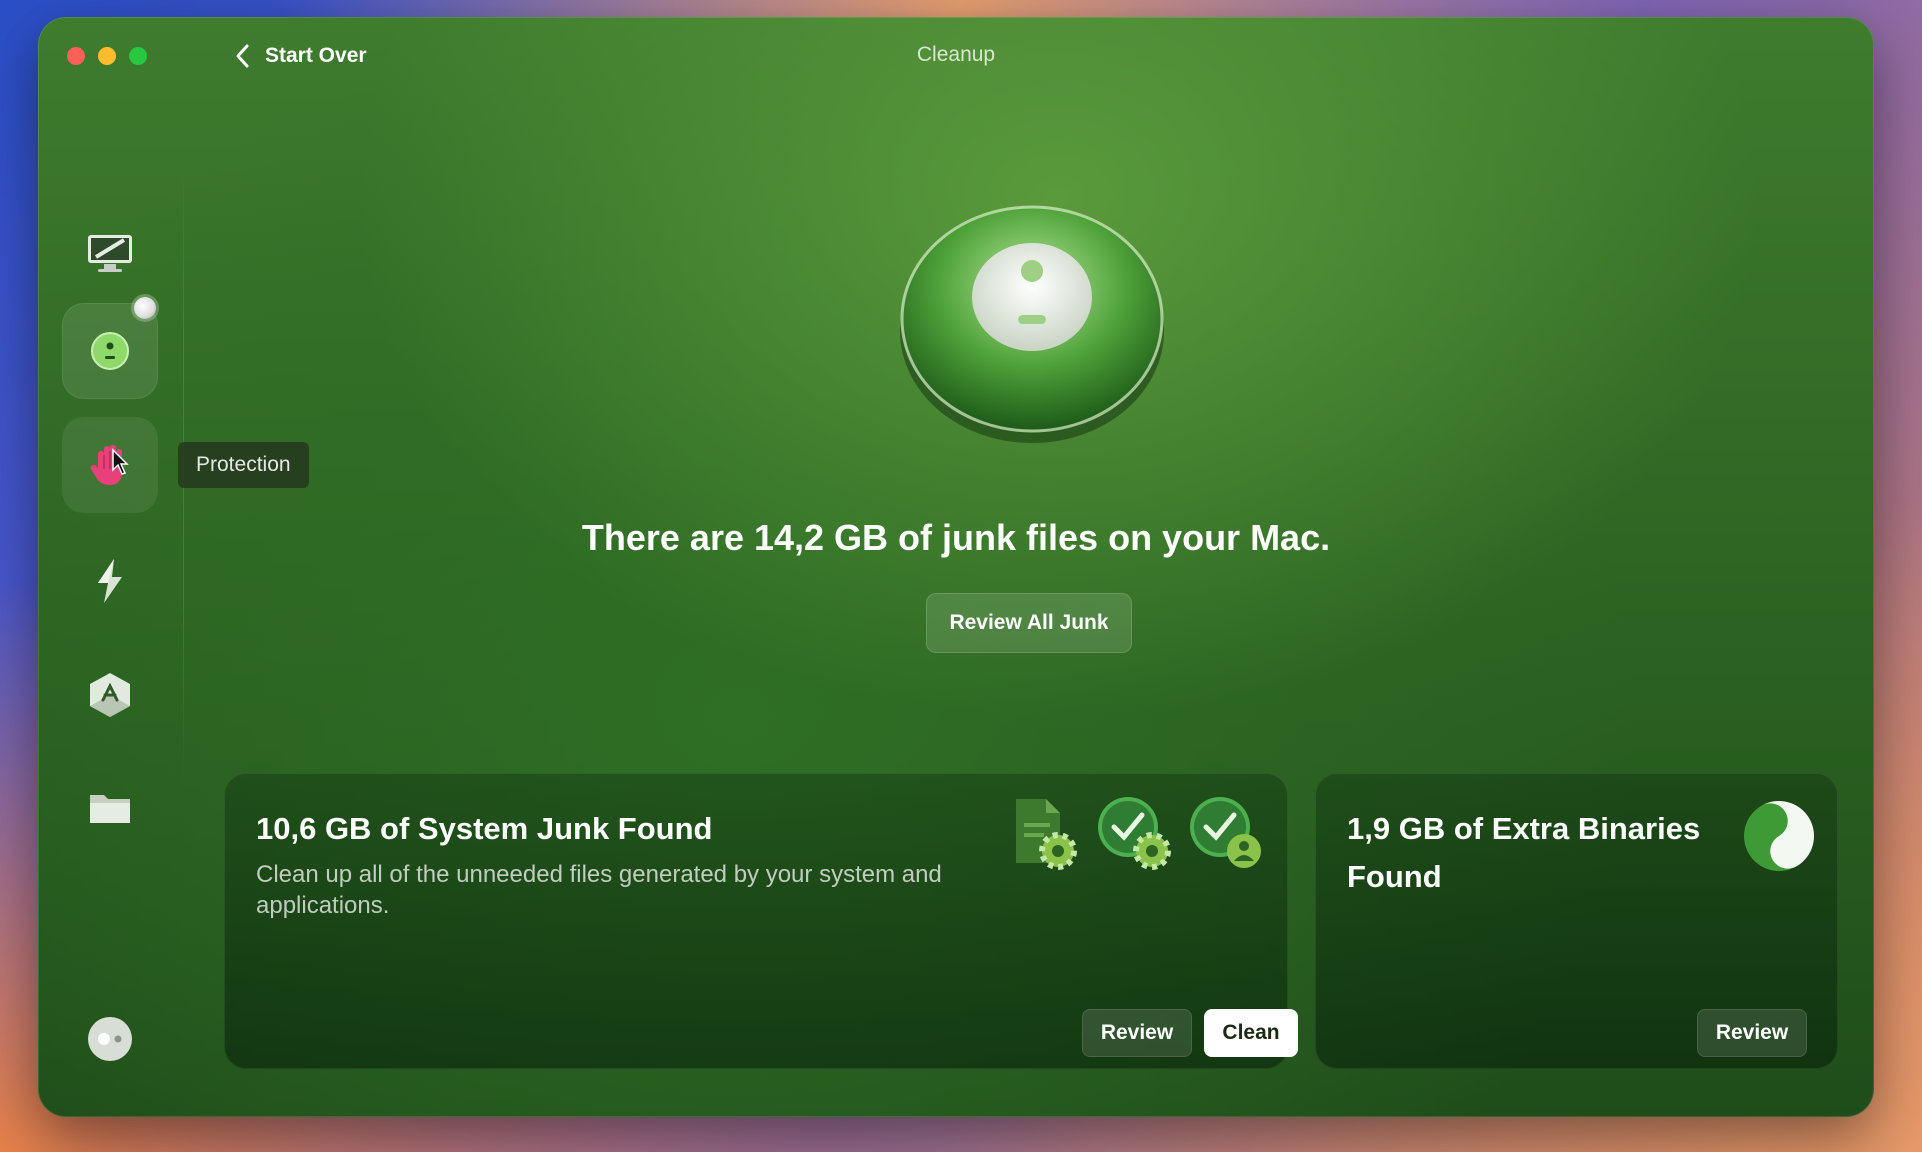 The image size is (1922, 1152). Describe the element at coordinates (110, 351) in the screenshot. I see `cleanup-orb-icon` at that location.